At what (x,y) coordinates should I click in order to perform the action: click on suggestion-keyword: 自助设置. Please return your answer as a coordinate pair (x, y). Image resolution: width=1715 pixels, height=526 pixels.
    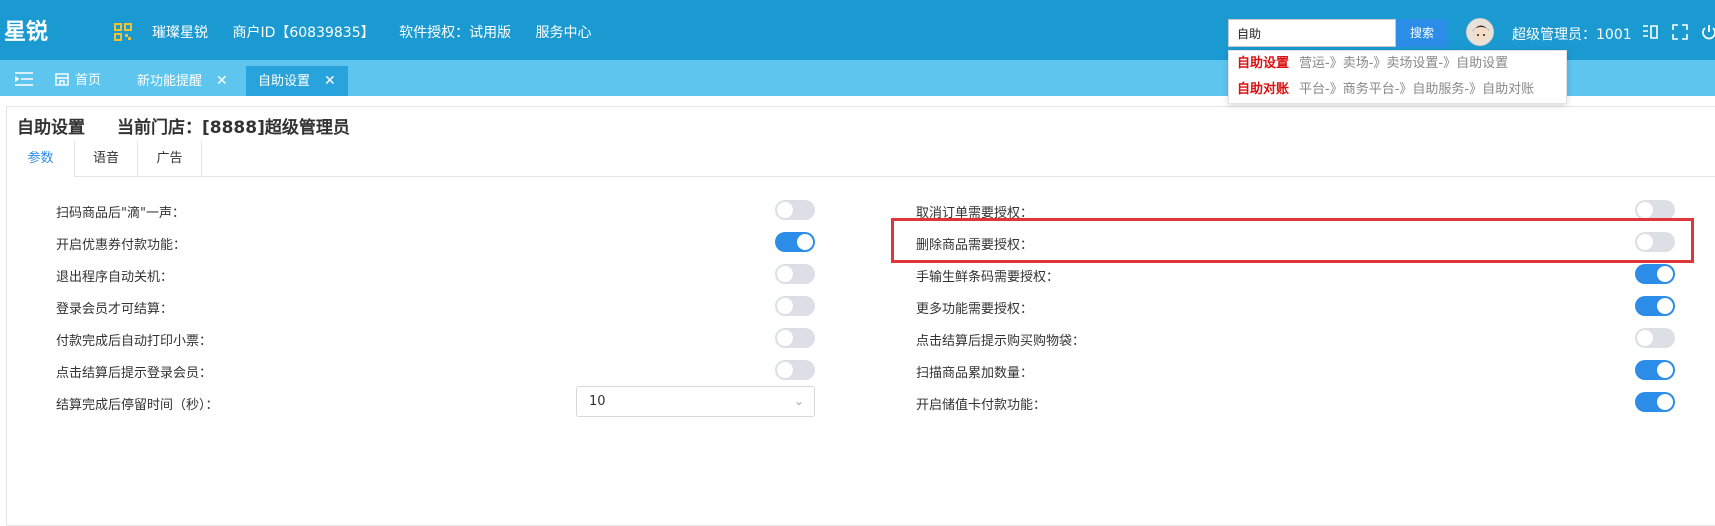
    Looking at the image, I should click on (1263, 63).